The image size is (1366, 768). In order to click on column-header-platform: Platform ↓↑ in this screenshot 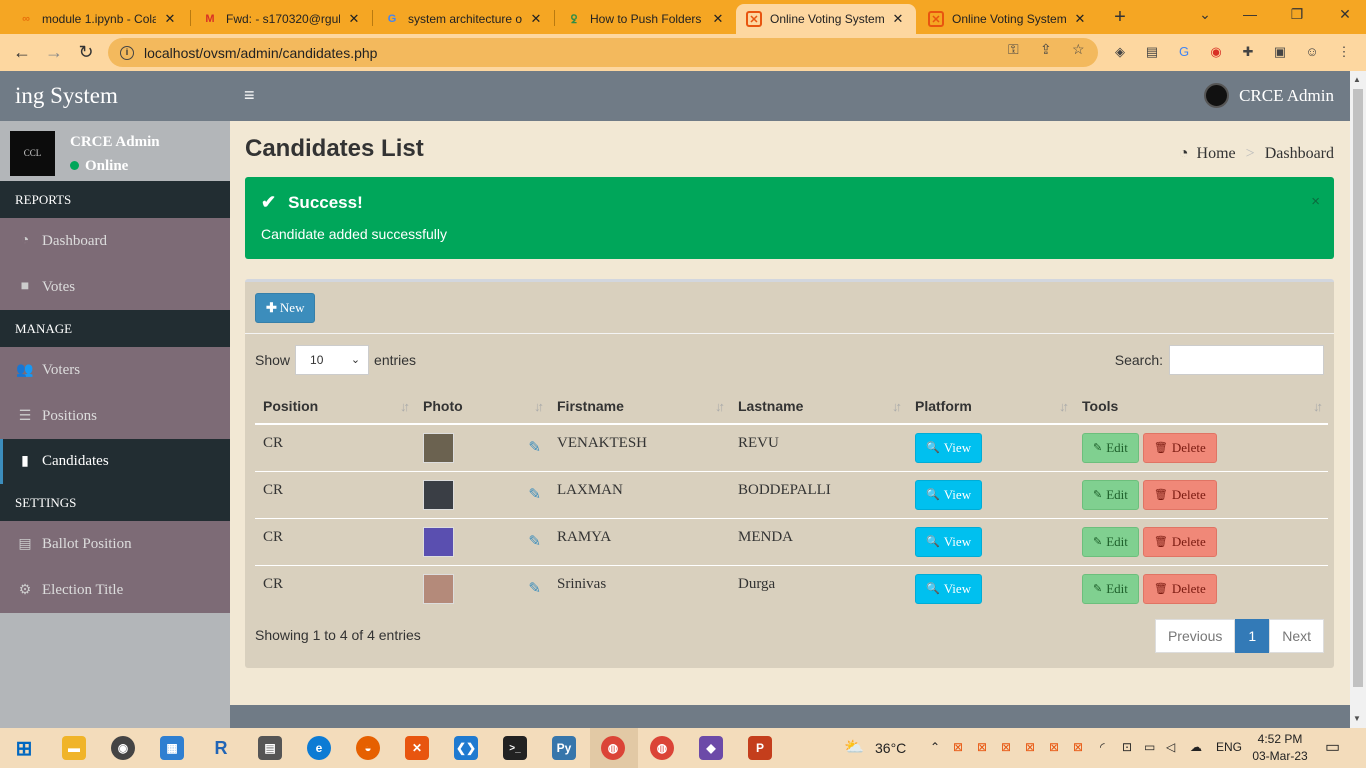, I will do `click(990, 406)`.